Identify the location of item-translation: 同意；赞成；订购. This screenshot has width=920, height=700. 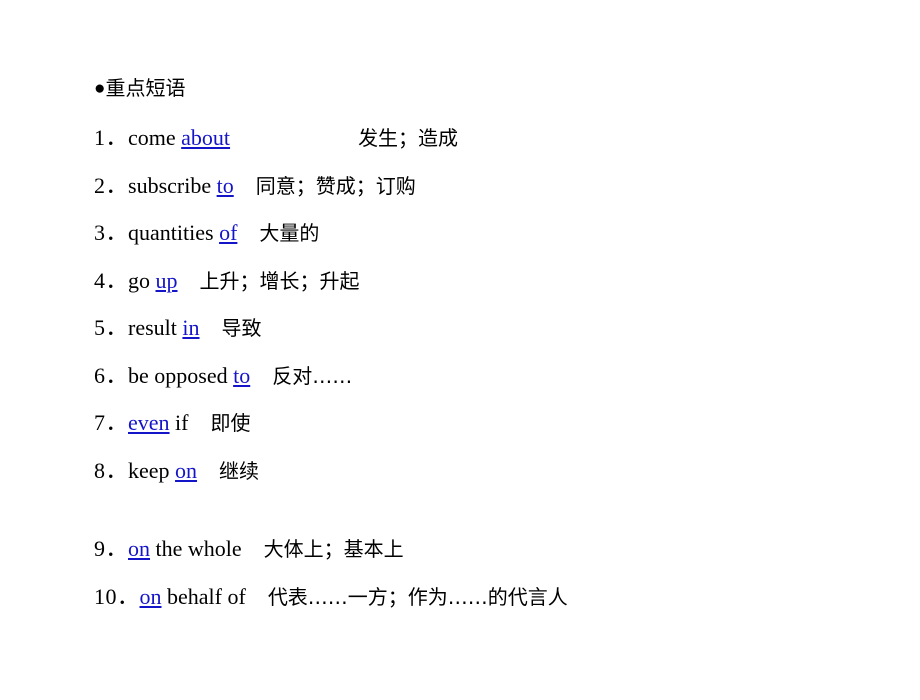
(335, 185).